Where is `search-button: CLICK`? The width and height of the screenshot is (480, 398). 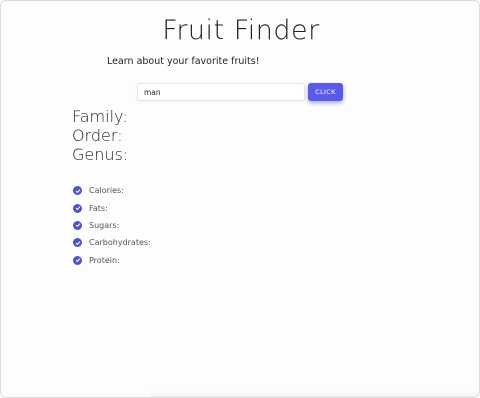
search-button: CLICK is located at coordinates (325, 92).